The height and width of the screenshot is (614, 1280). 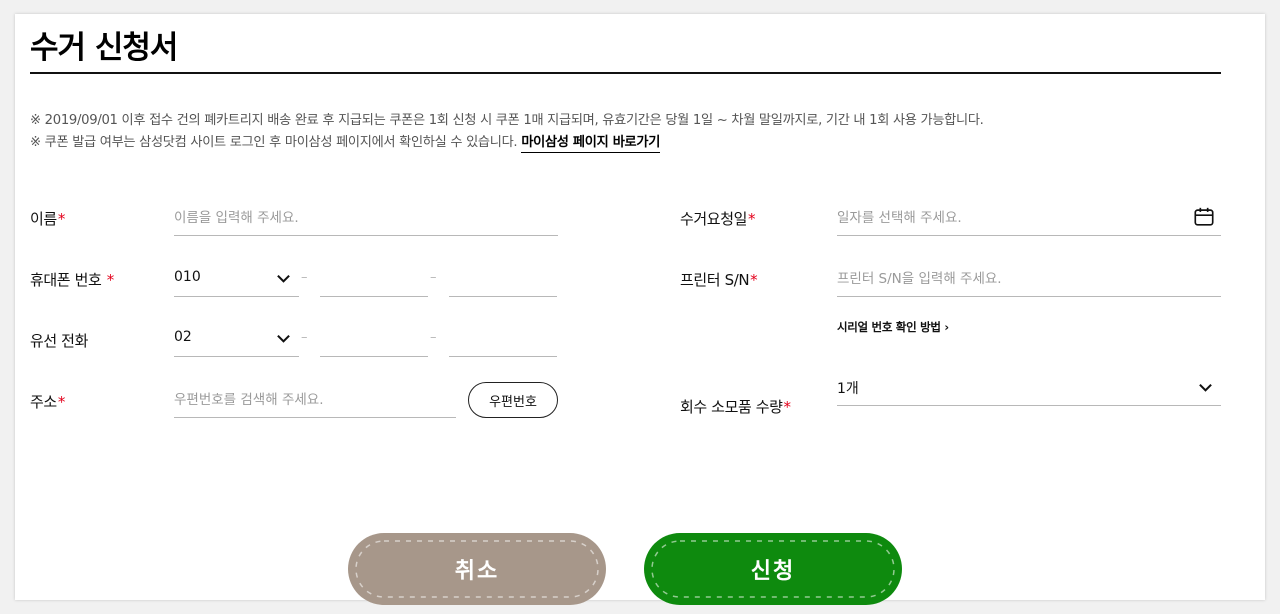 I want to click on printer-sn-label-text: 프린터 S/N, so click(x=715, y=280).